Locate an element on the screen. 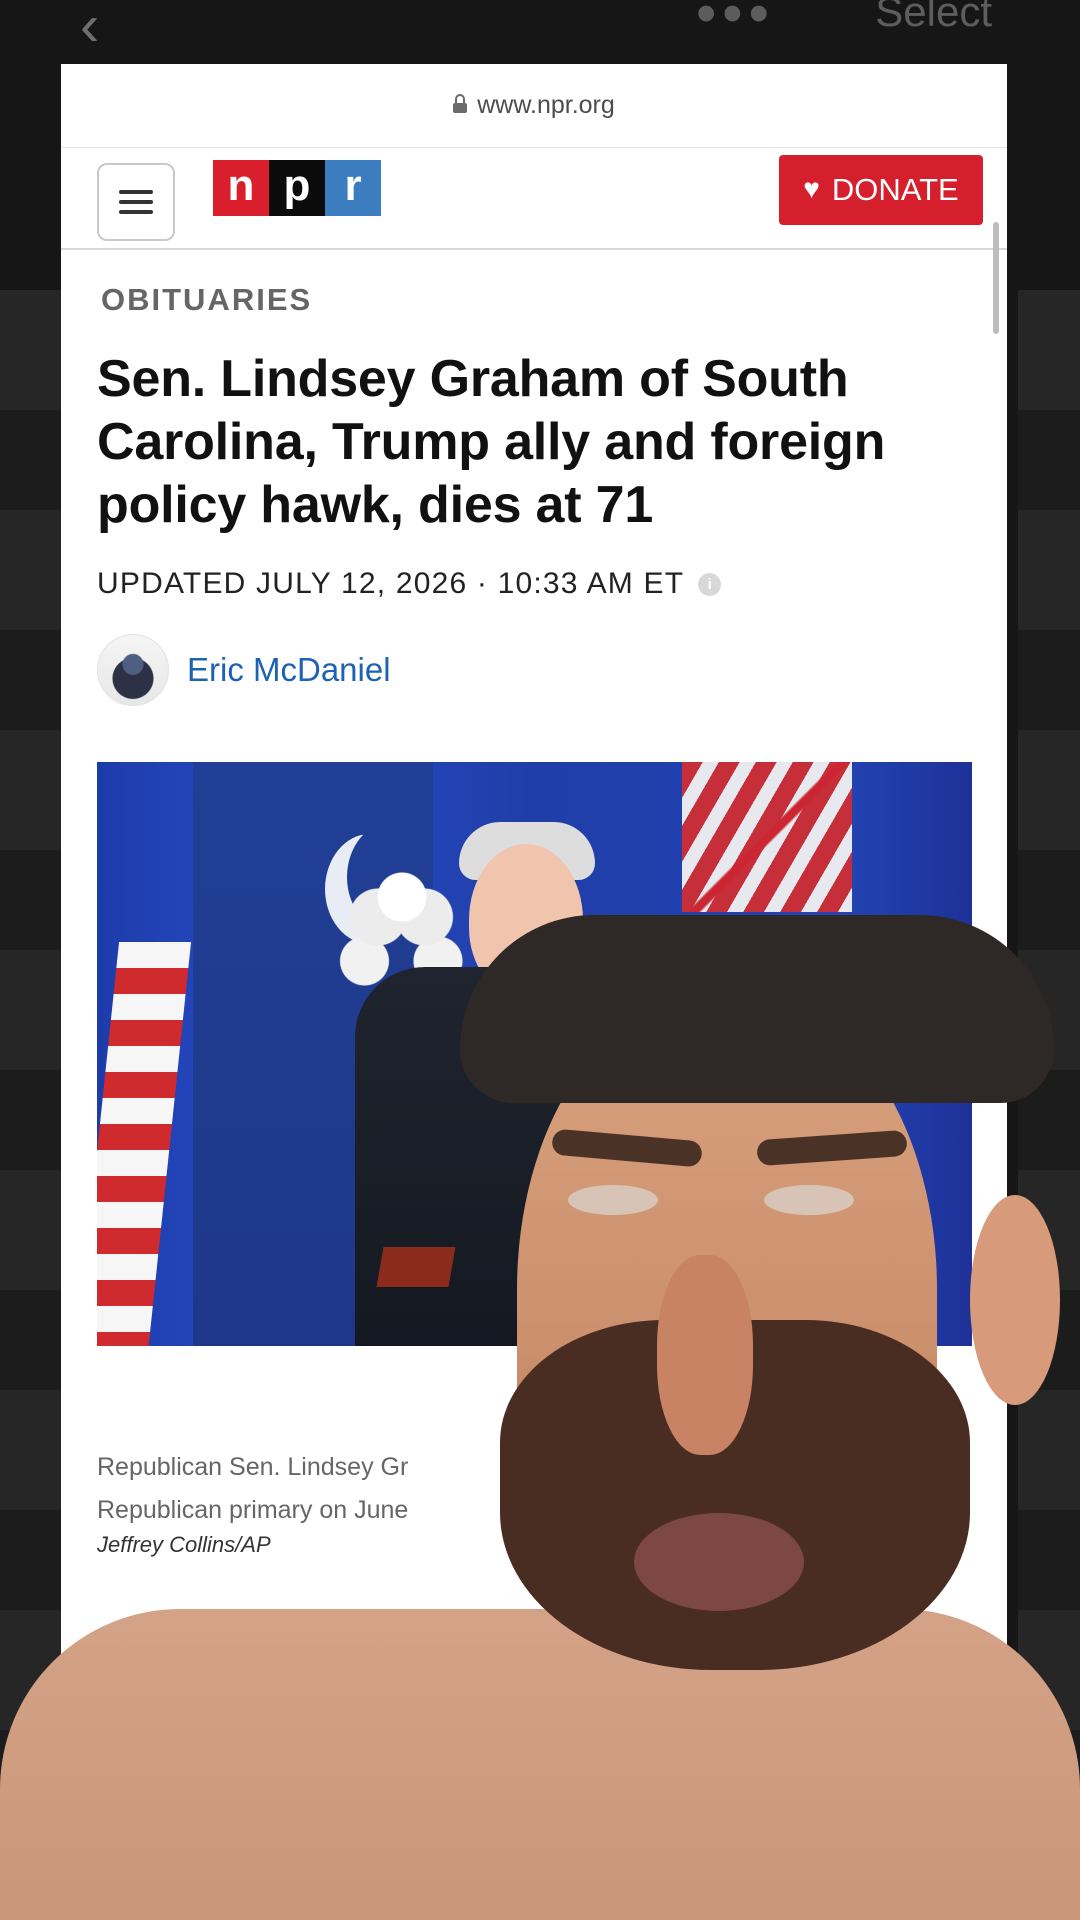 The width and height of the screenshot is (1080, 1920). author-row: Eric McDaniel is located at coordinates (534, 670).